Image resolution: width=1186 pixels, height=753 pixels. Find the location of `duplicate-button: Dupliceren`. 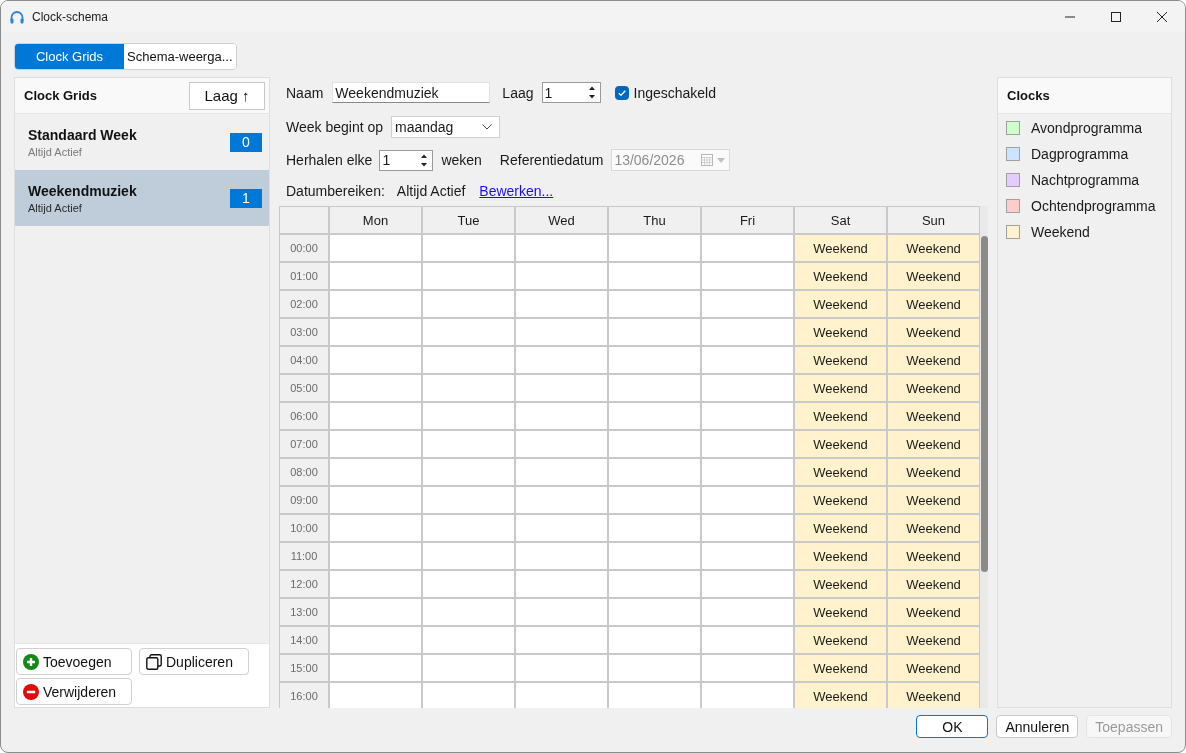

duplicate-button: Dupliceren is located at coordinates (194, 661).